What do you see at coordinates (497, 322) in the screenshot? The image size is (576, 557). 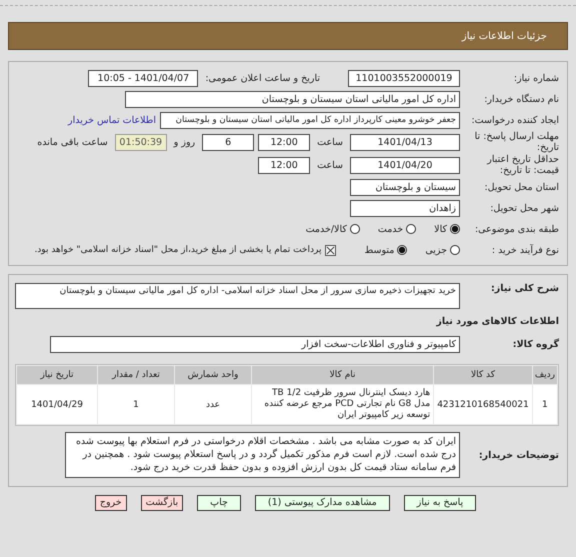 I see `section-title: اطلاعات کالاهای مورد نیاز` at bounding box center [497, 322].